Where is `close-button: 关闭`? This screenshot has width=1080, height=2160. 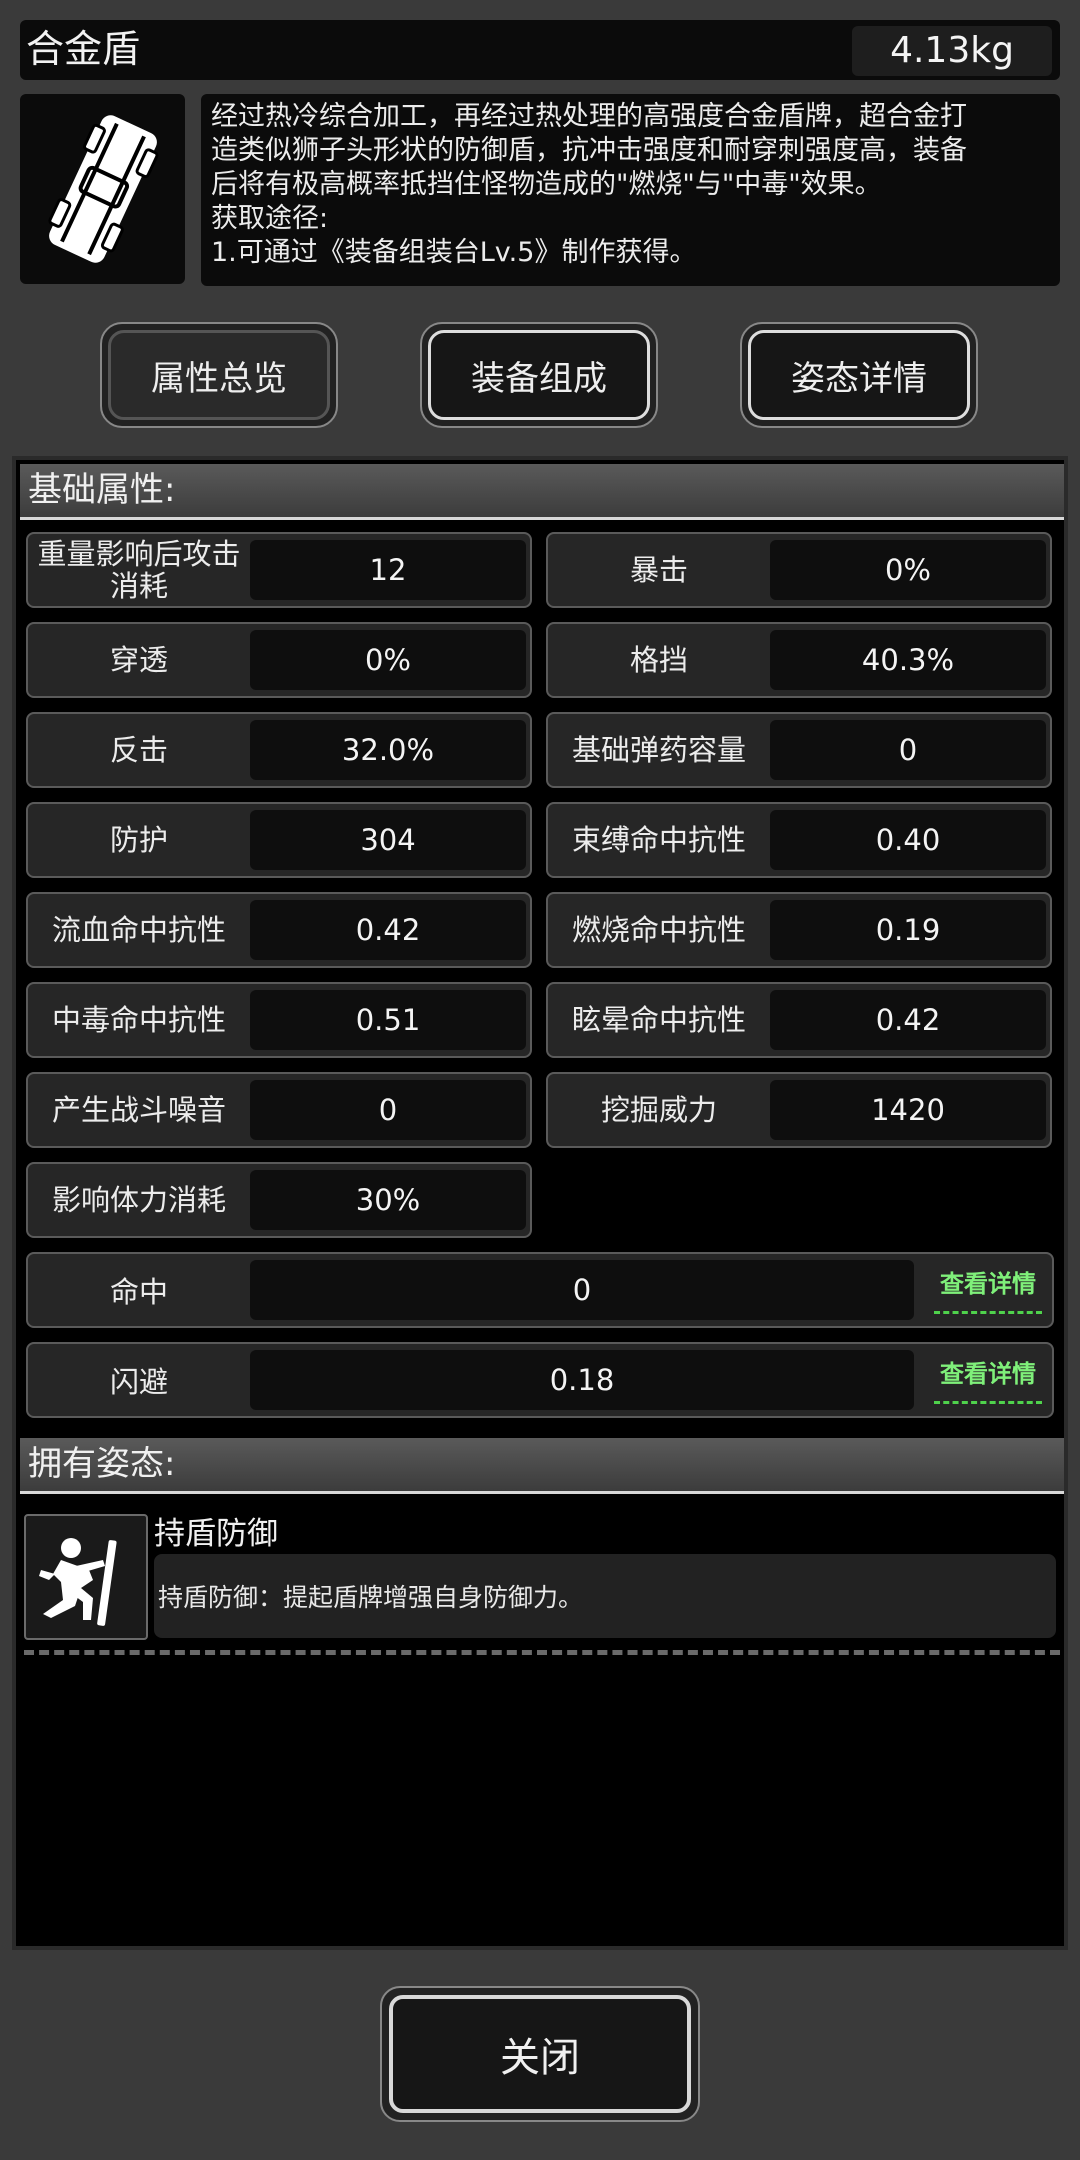
close-button: 关闭 is located at coordinates (540, 2054).